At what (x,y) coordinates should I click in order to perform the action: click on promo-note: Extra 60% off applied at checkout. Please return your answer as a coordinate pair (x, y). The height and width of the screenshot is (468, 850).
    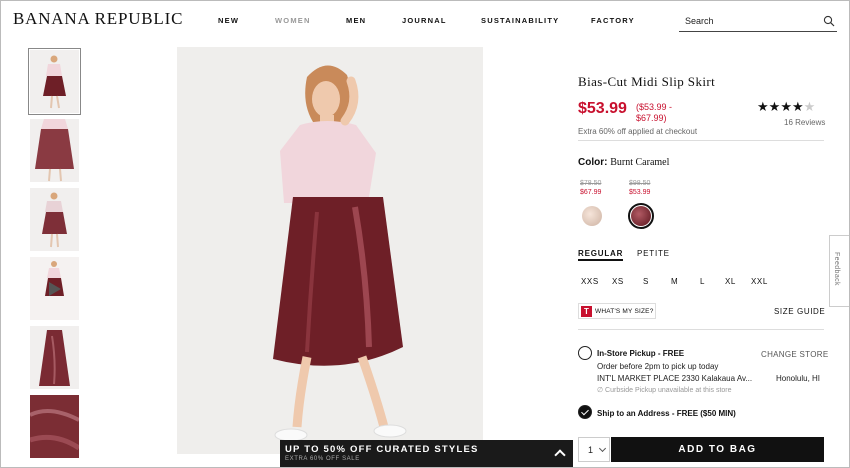
    Looking at the image, I should click on (638, 131).